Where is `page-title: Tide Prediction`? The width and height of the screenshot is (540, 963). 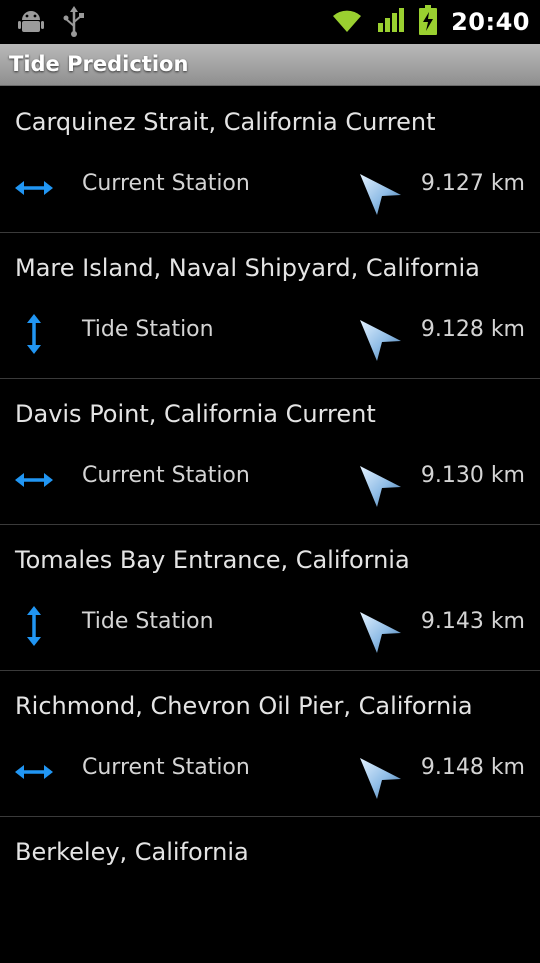 page-title: Tide Prediction is located at coordinates (99, 64).